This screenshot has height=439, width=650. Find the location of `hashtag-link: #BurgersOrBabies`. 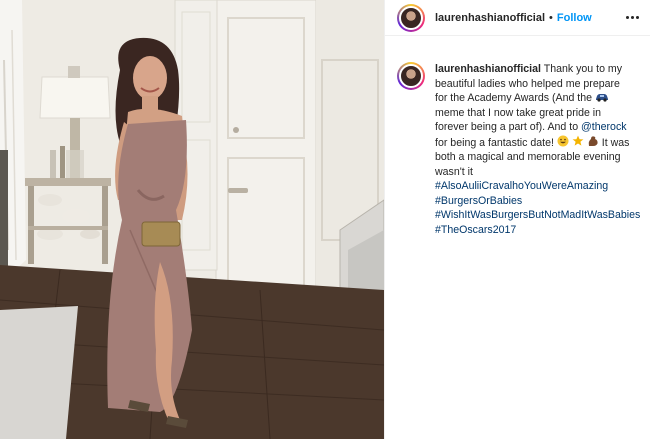

hashtag-link: #BurgersOrBabies is located at coordinates (478, 201).